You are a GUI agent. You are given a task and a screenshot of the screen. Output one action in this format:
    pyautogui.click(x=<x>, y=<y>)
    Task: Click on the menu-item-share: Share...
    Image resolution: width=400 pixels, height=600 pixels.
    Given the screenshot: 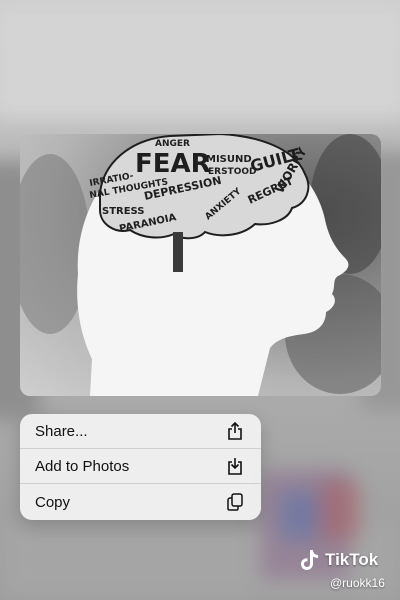 What is the action you would take?
    pyautogui.click(x=140, y=431)
    